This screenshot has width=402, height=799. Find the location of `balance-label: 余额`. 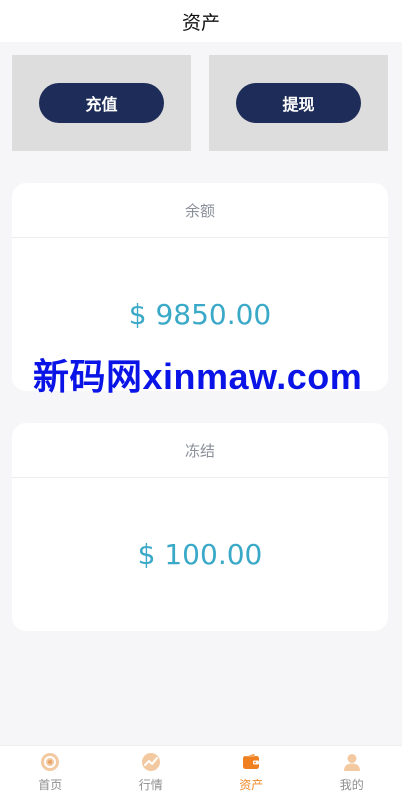

balance-label: 余额 is located at coordinates (200, 210).